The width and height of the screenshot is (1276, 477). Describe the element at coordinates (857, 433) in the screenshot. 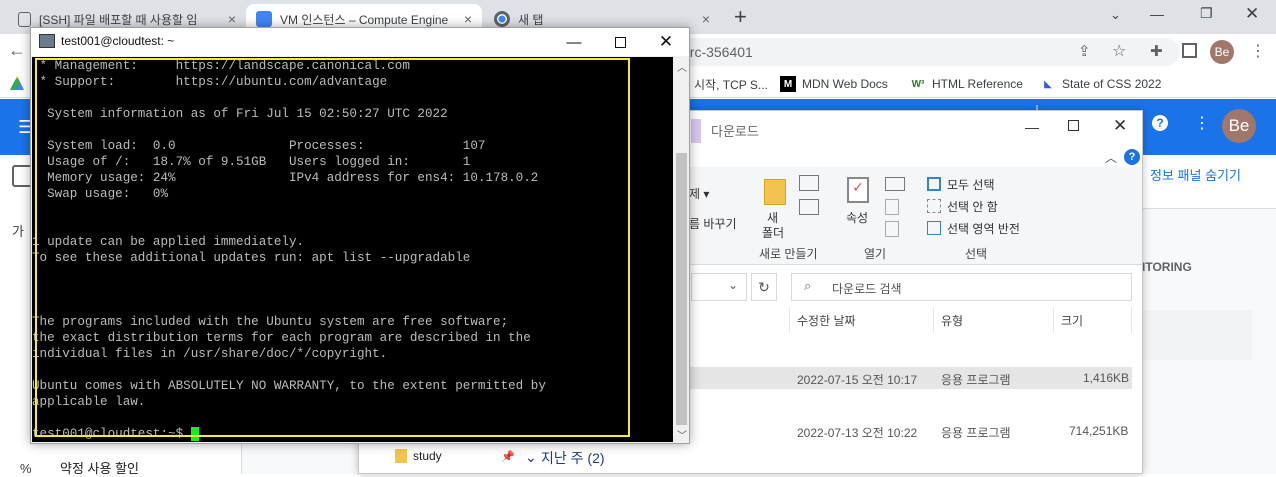

I see `file-date: 2022-07-13 오전 10:22` at that location.